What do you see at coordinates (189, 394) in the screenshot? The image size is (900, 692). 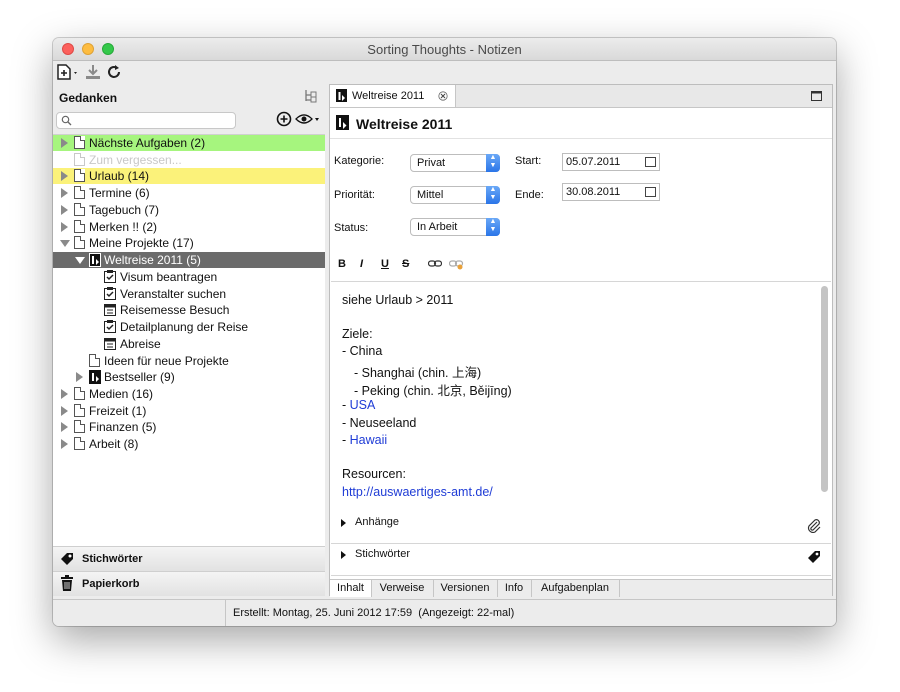 I see `tree-item: Medien (16)` at bounding box center [189, 394].